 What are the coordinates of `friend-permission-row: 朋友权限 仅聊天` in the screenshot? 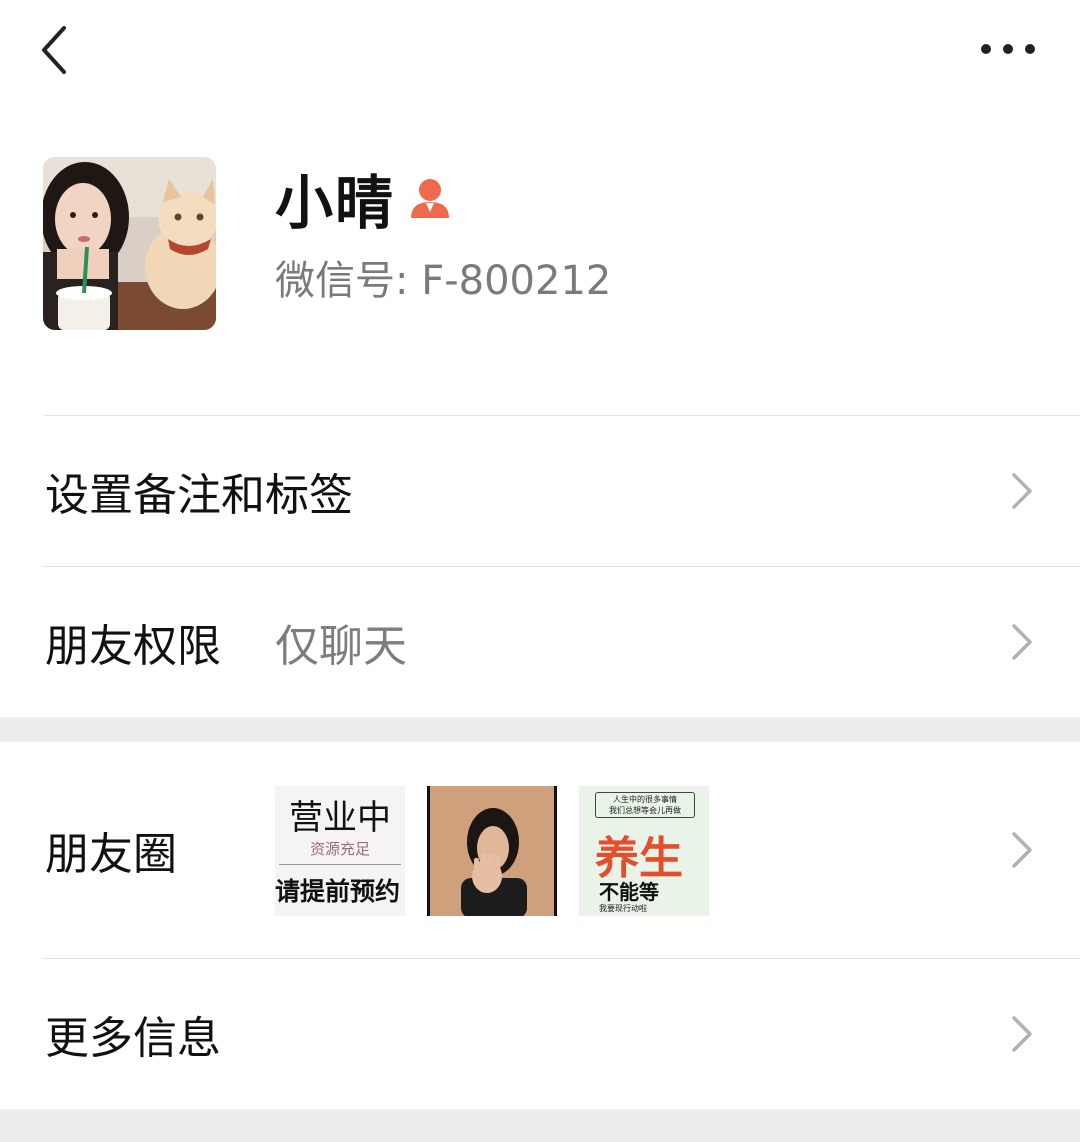 It's located at (540, 642).